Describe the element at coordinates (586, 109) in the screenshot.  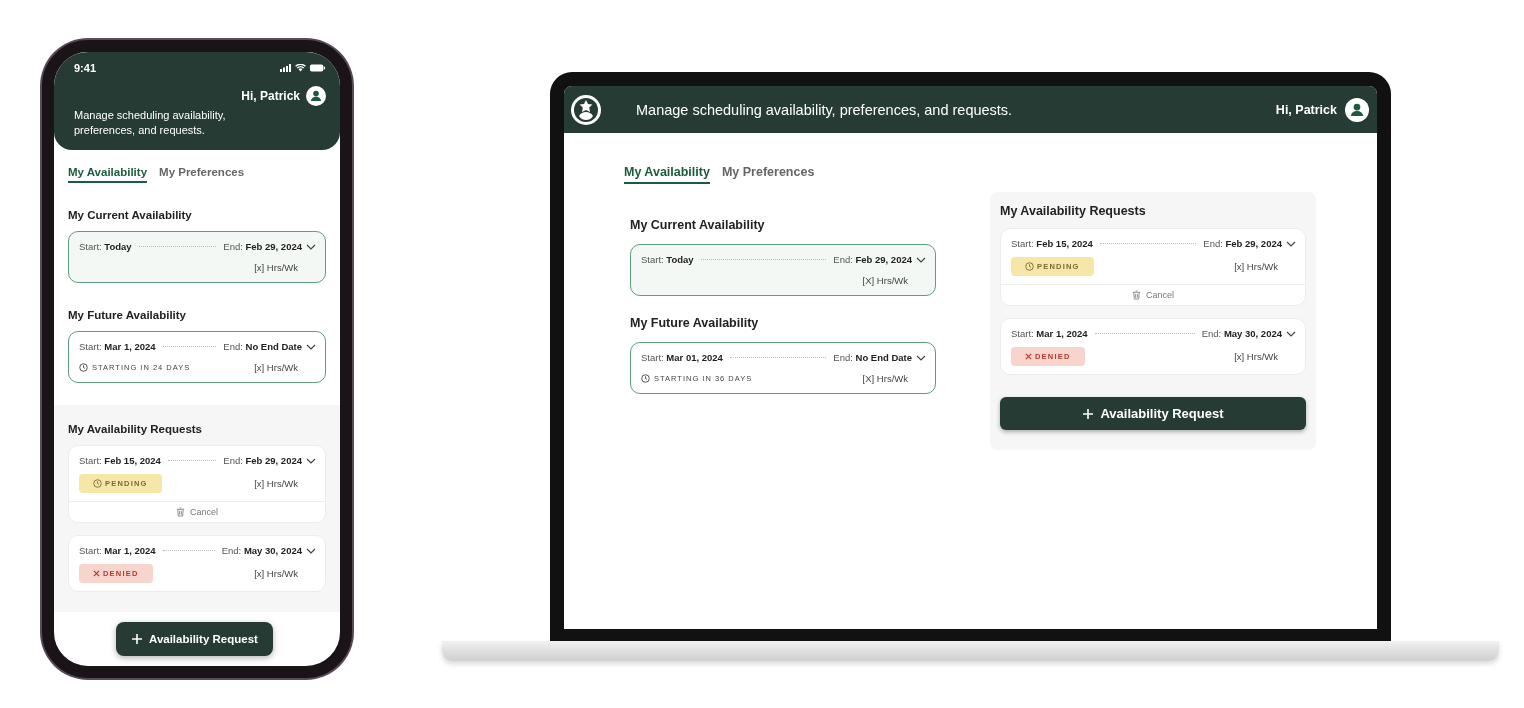
I see `round-logo-icon` at that location.